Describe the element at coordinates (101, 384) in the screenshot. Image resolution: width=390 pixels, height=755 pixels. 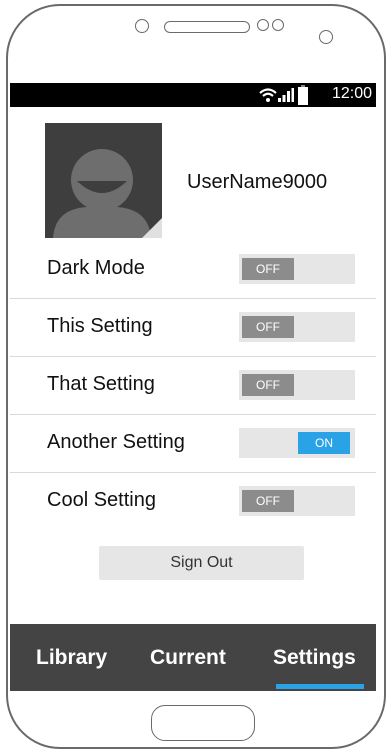
I see `setting-label: That Setting` at that location.